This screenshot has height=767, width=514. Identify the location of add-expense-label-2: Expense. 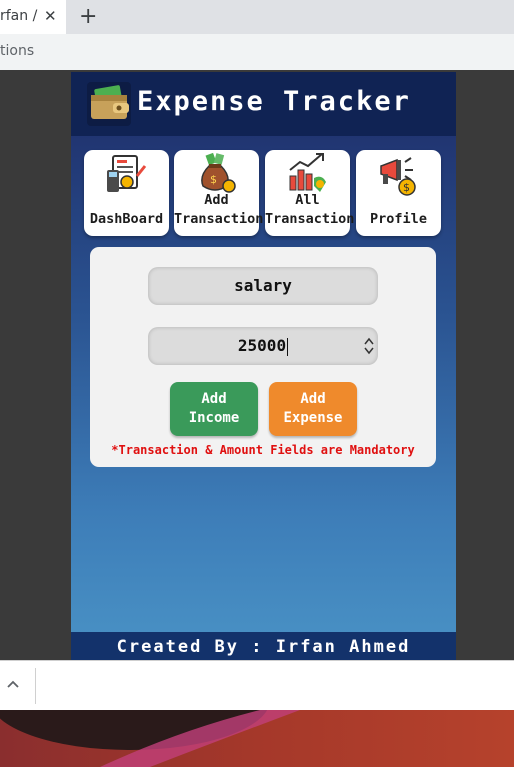
(313, 418).